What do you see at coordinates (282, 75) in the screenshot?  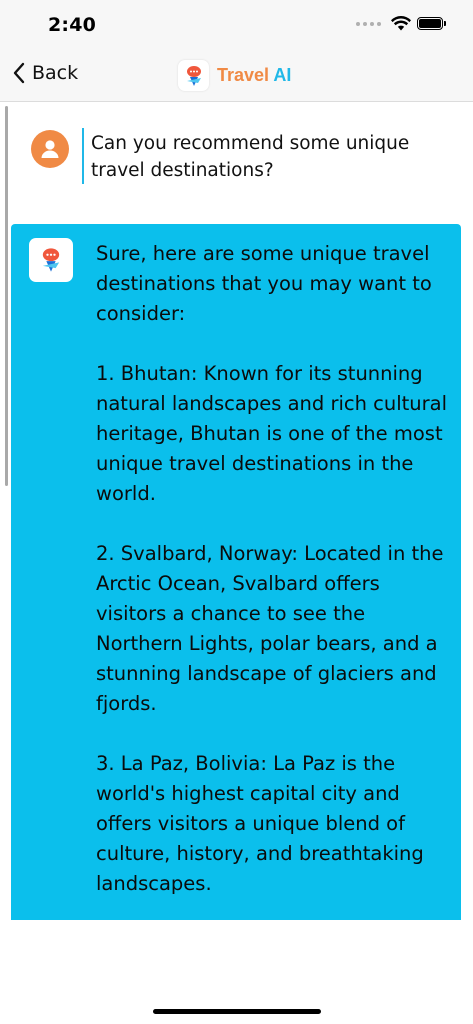 I see `title-ai: AI` at bounding box center [282, 75].